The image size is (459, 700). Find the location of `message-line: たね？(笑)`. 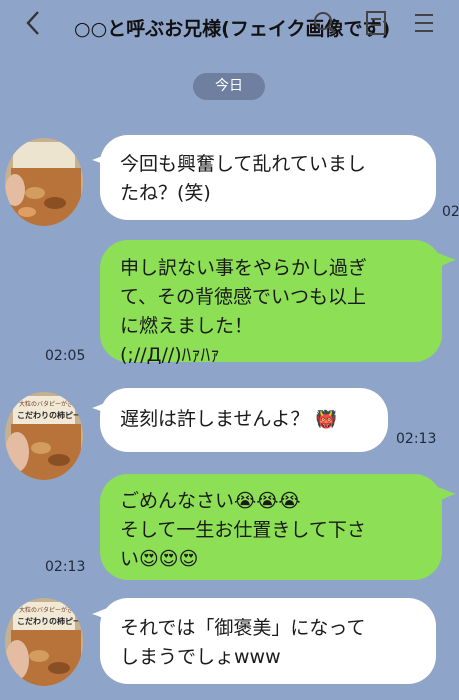

message-line: たね？(笑) is located at coordinates (165, 193).